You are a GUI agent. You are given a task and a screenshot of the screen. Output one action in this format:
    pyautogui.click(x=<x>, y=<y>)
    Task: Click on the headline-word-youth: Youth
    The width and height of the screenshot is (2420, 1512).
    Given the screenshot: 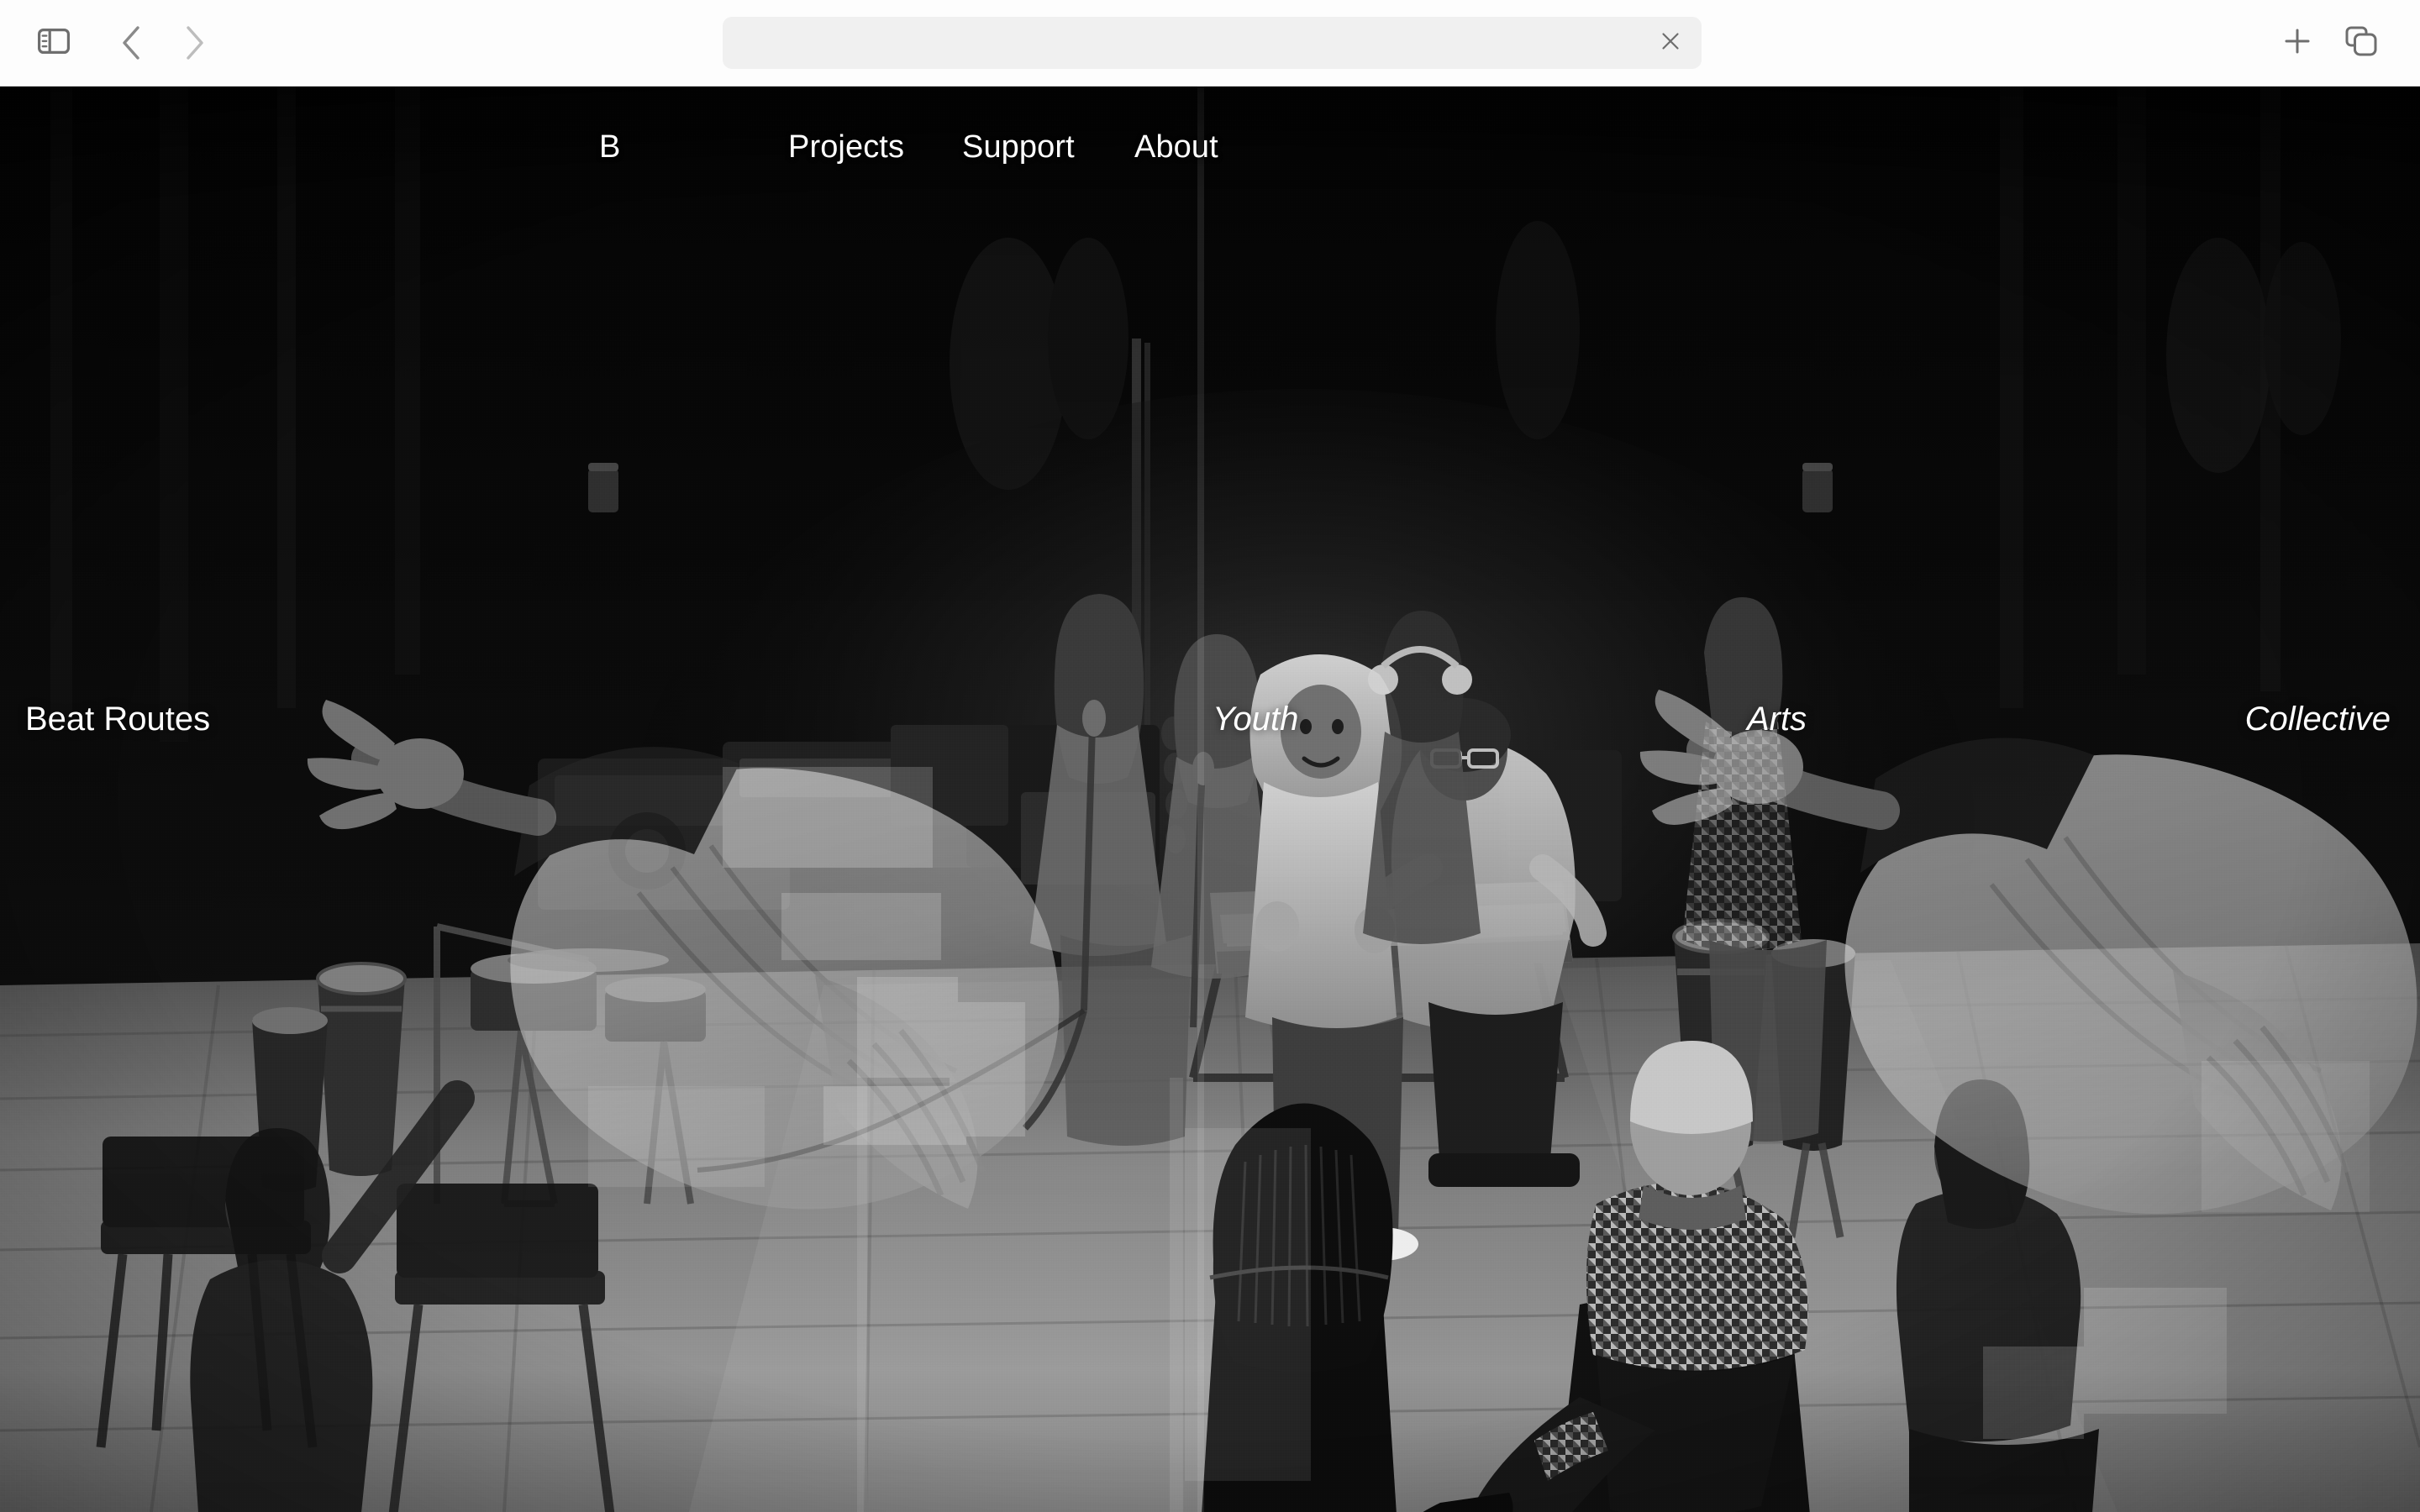 What is the action you would take?
    pyautogui.click(x=1256, y=719)
    